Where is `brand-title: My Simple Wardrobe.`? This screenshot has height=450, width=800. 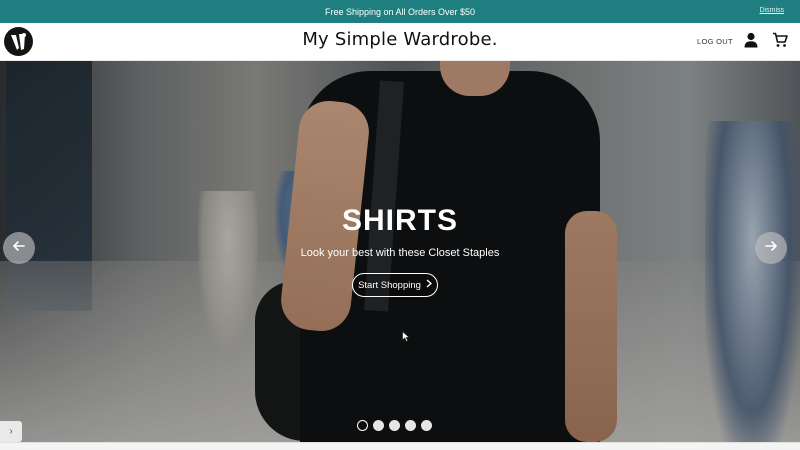
brand-title: My Simple Wardrobe. is located at coordinates (400, 39).